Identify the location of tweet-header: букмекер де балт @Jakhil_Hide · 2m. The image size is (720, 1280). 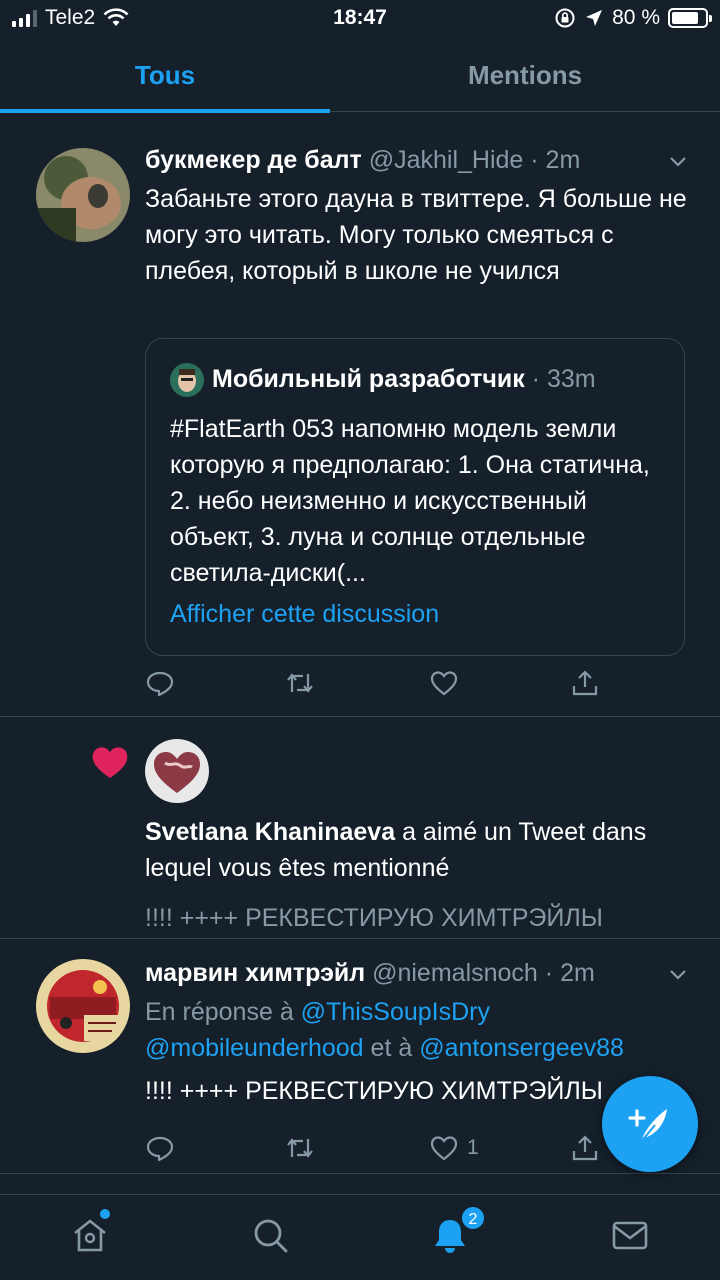
(362, 160).